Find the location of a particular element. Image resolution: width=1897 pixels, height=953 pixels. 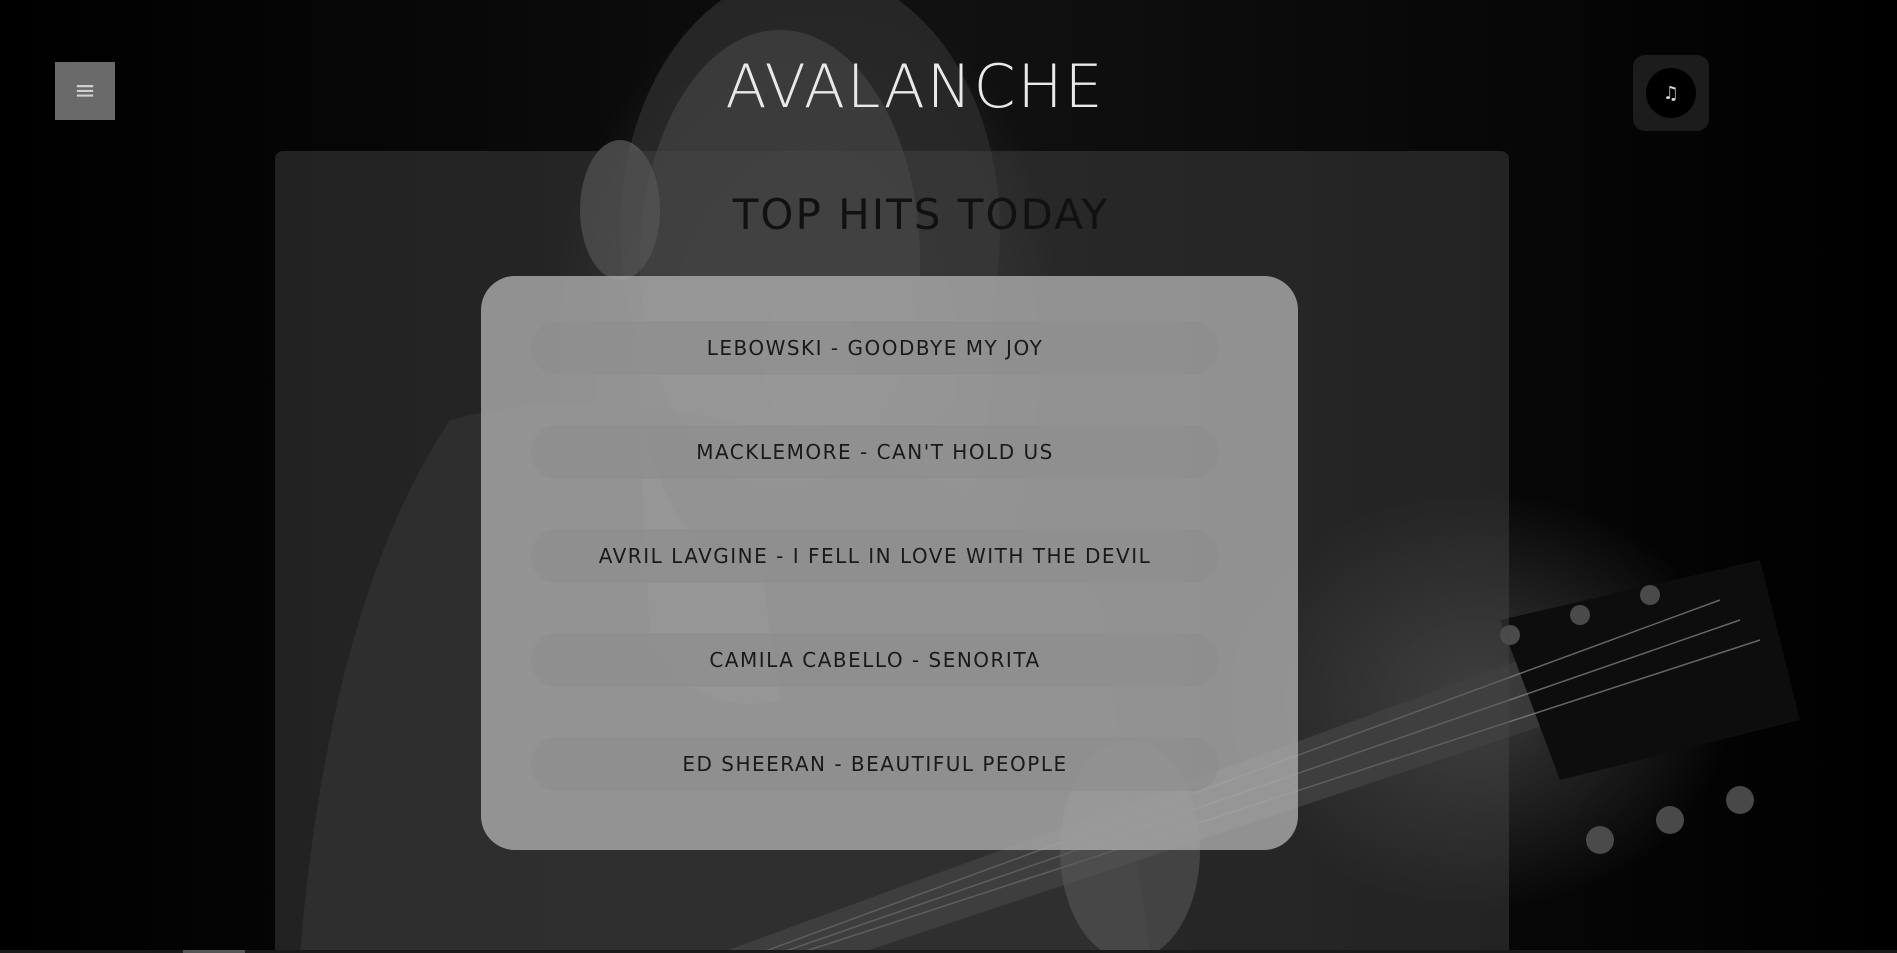

site-logo: AVALANCHE is located at coordinates (915, 87).